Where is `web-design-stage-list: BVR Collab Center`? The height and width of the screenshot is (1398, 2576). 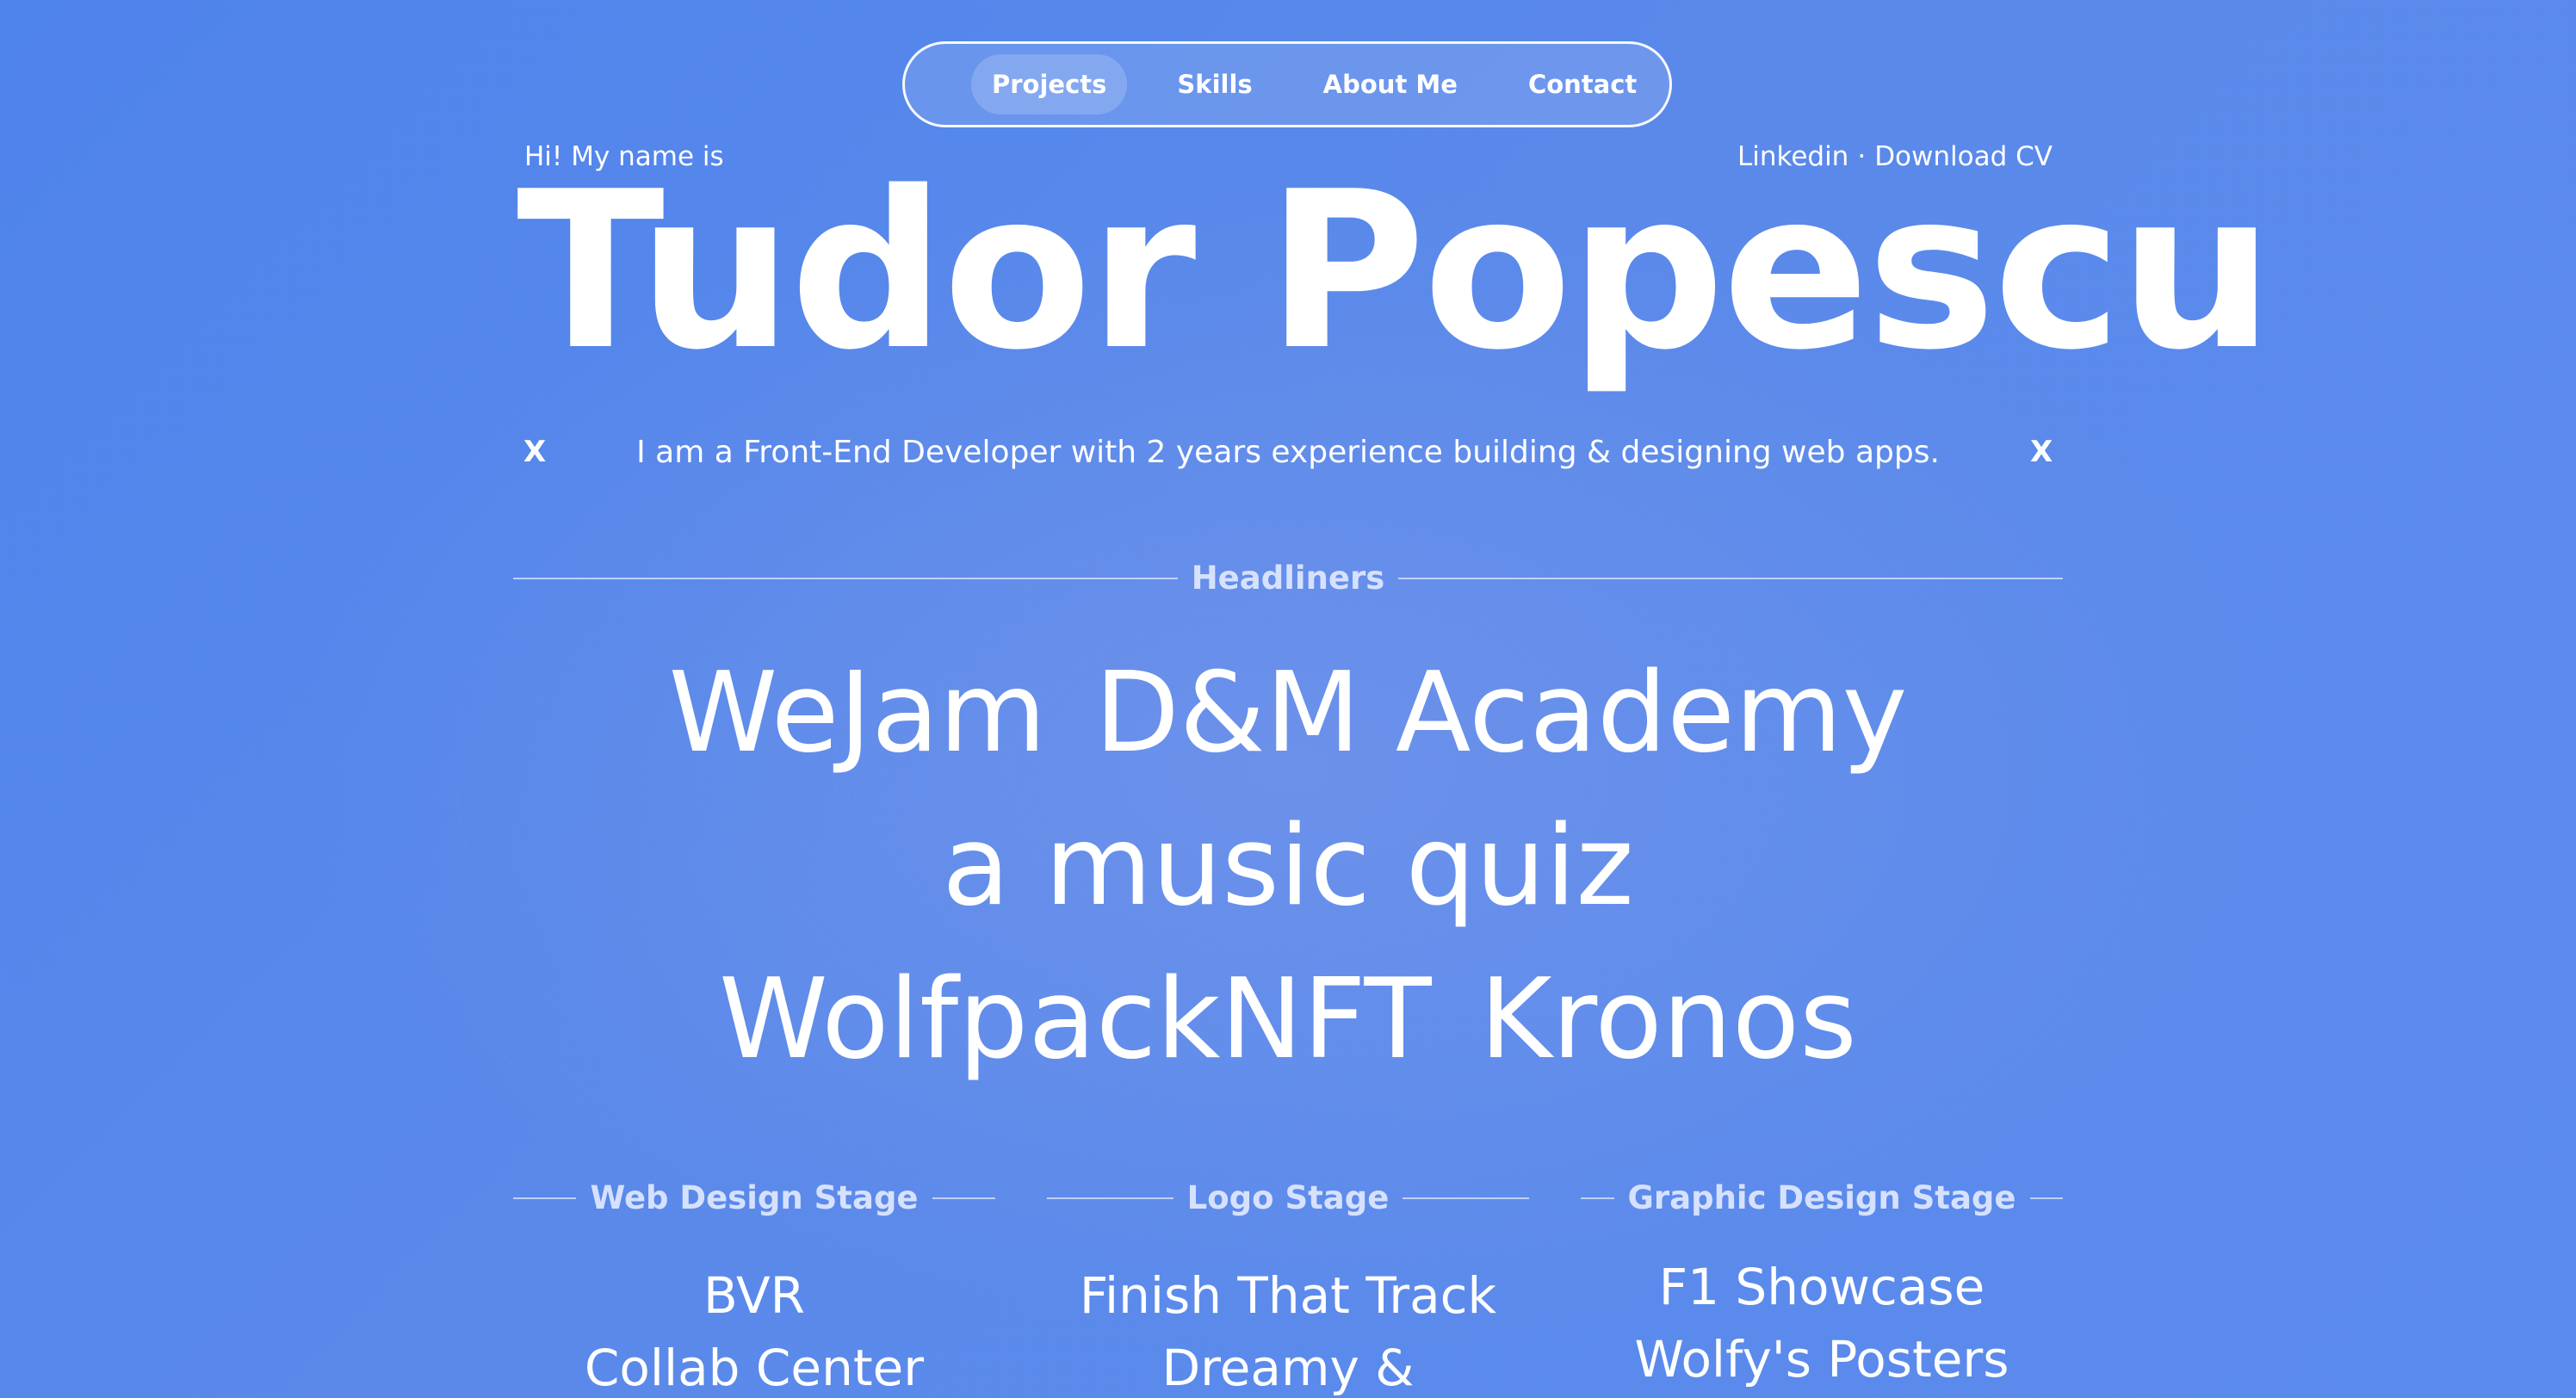 web-design-stage-list: BVR Collab Center is located at coordinates (754, 1328).